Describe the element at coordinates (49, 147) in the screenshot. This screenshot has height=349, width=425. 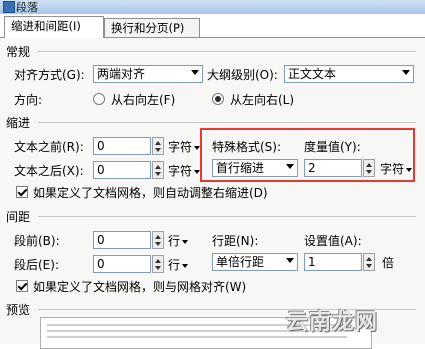
I see `indent-before-label: 文本之前(R):` at that location.